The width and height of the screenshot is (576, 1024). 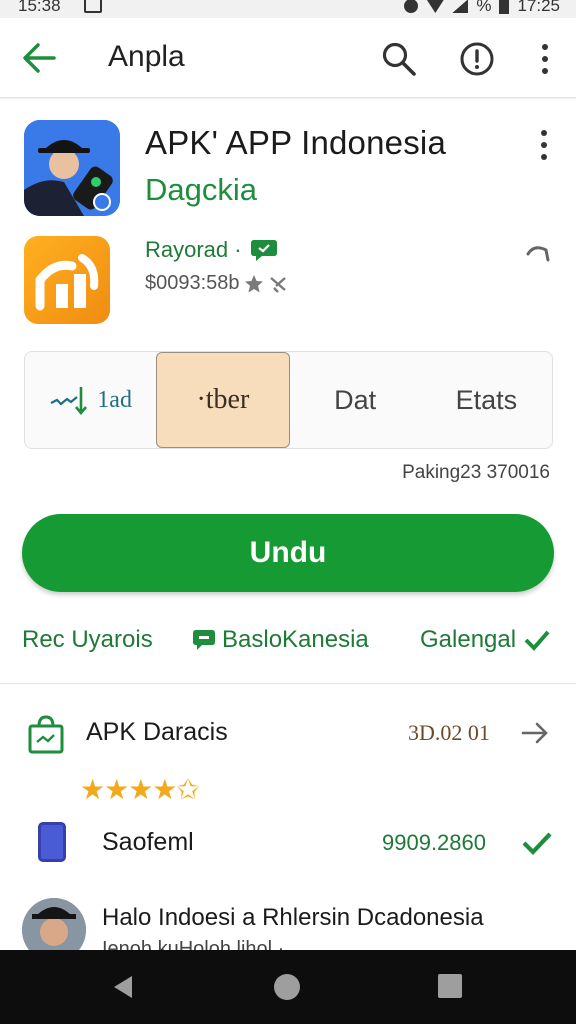 What do you see at coordinates (411, 6) in the screenshot?
I see `sync-icon` at bounding box center [411, 6].